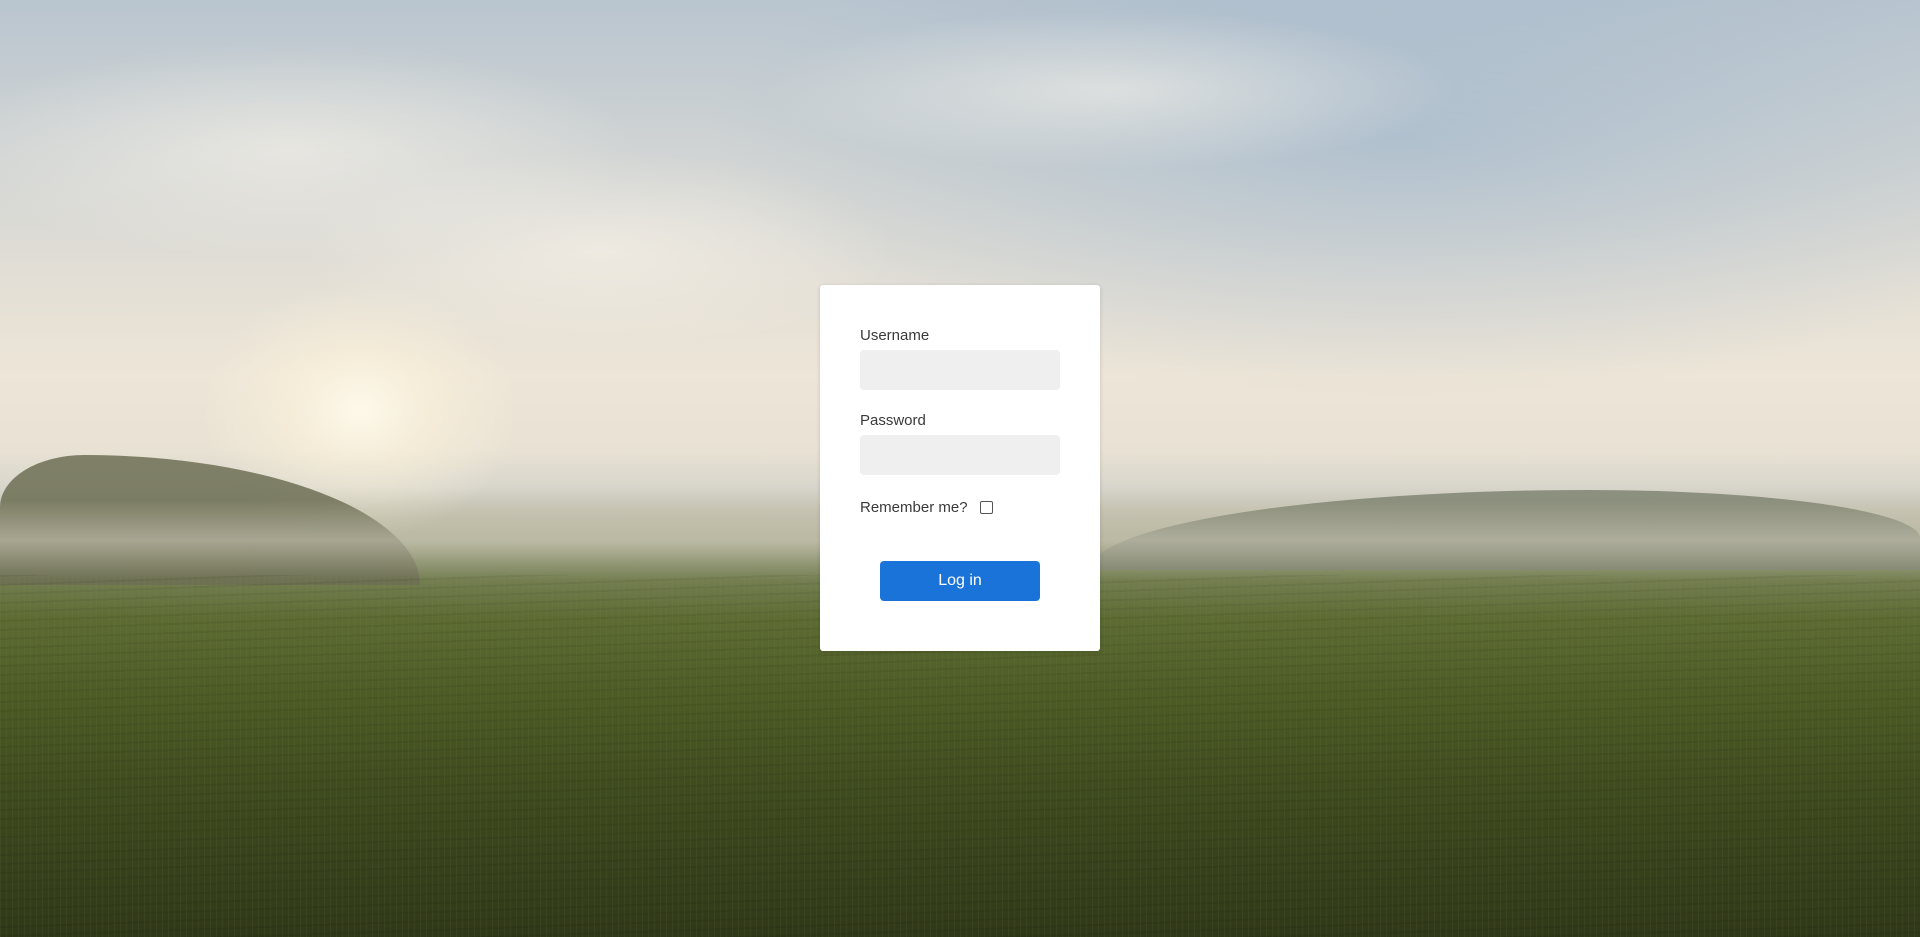  I want to click on password-input, so click(960, 455).